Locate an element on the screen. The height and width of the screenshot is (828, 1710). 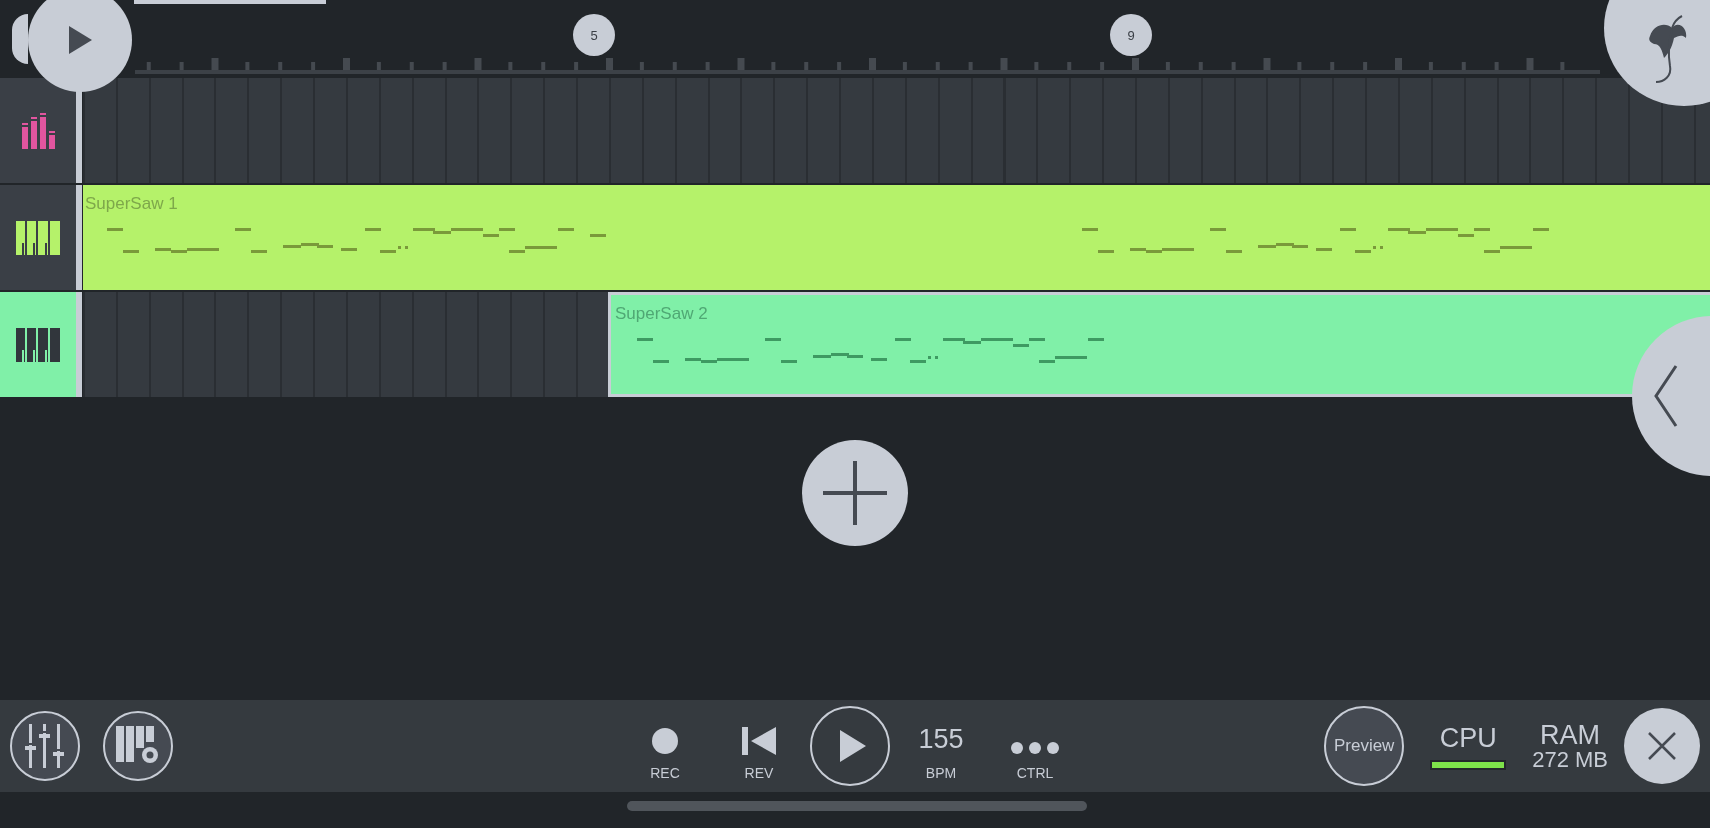
bar-marker: 5 is located at coordinates (594, 35).